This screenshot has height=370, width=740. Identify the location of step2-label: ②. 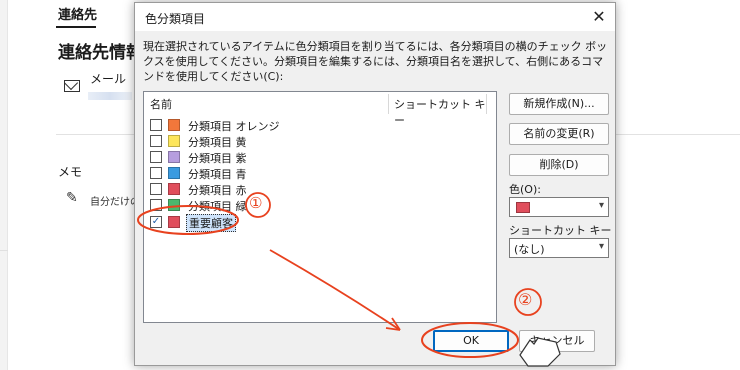
(525, 299).